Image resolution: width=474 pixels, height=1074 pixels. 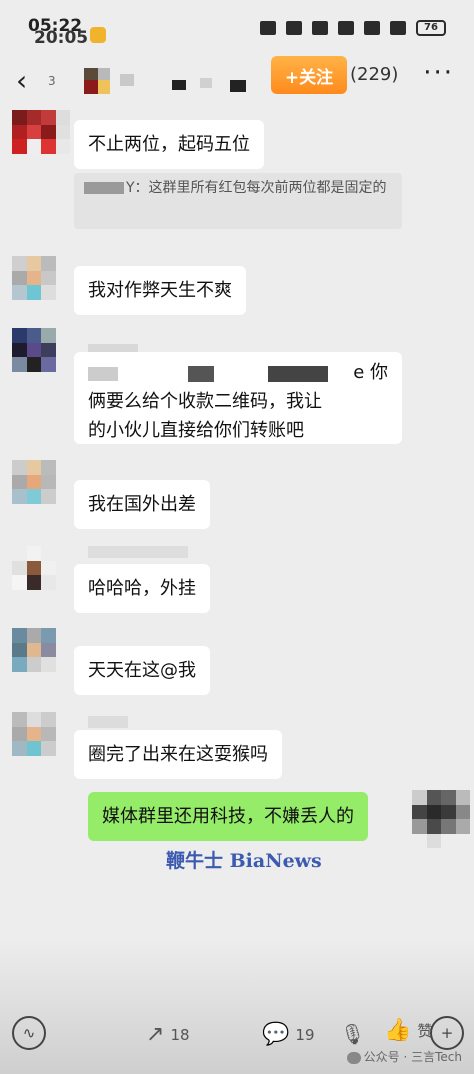 What do you see at coordinates (168, 1034) in the screenshot?
I see `share-button: ↗ 18` at bounding box center [168, 1034].